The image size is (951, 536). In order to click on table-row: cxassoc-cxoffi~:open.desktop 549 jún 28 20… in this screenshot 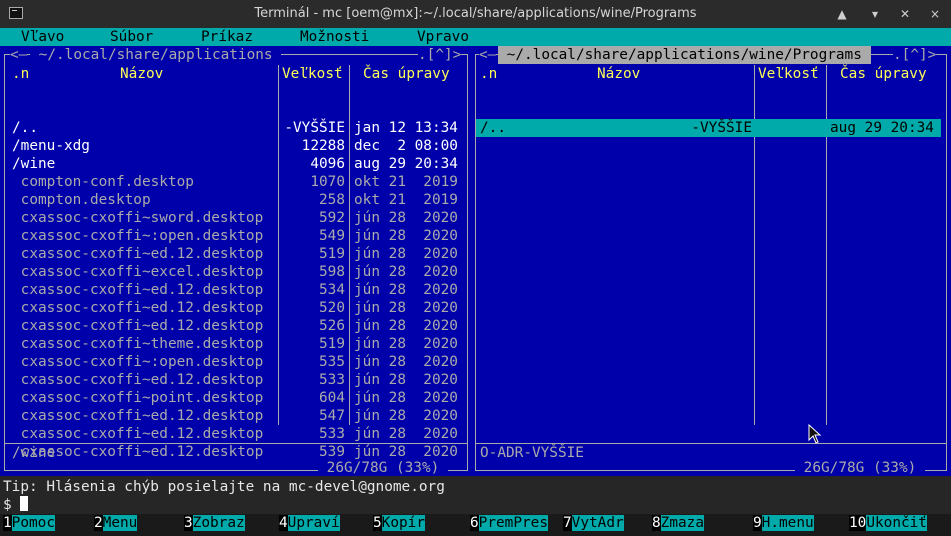, I will do `click(236, 236)`.